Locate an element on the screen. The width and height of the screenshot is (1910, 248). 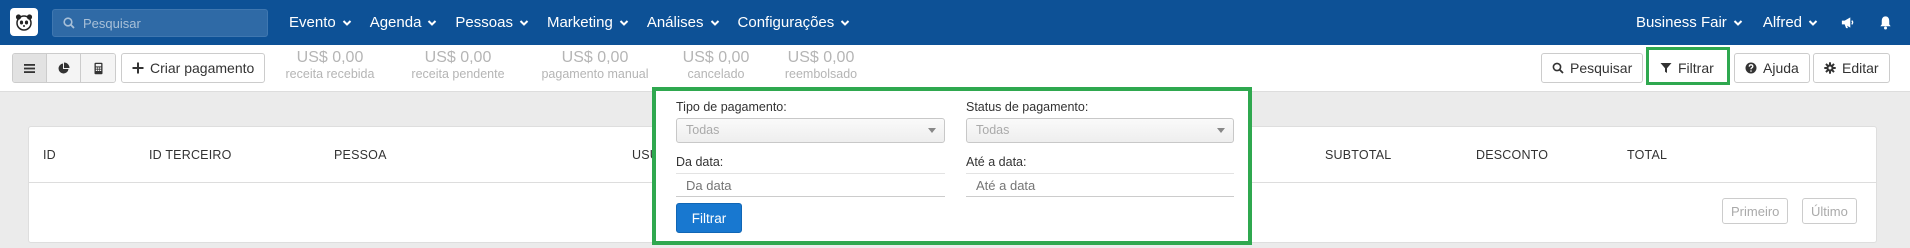
calculator-icon is located at coordinates (98, 68).